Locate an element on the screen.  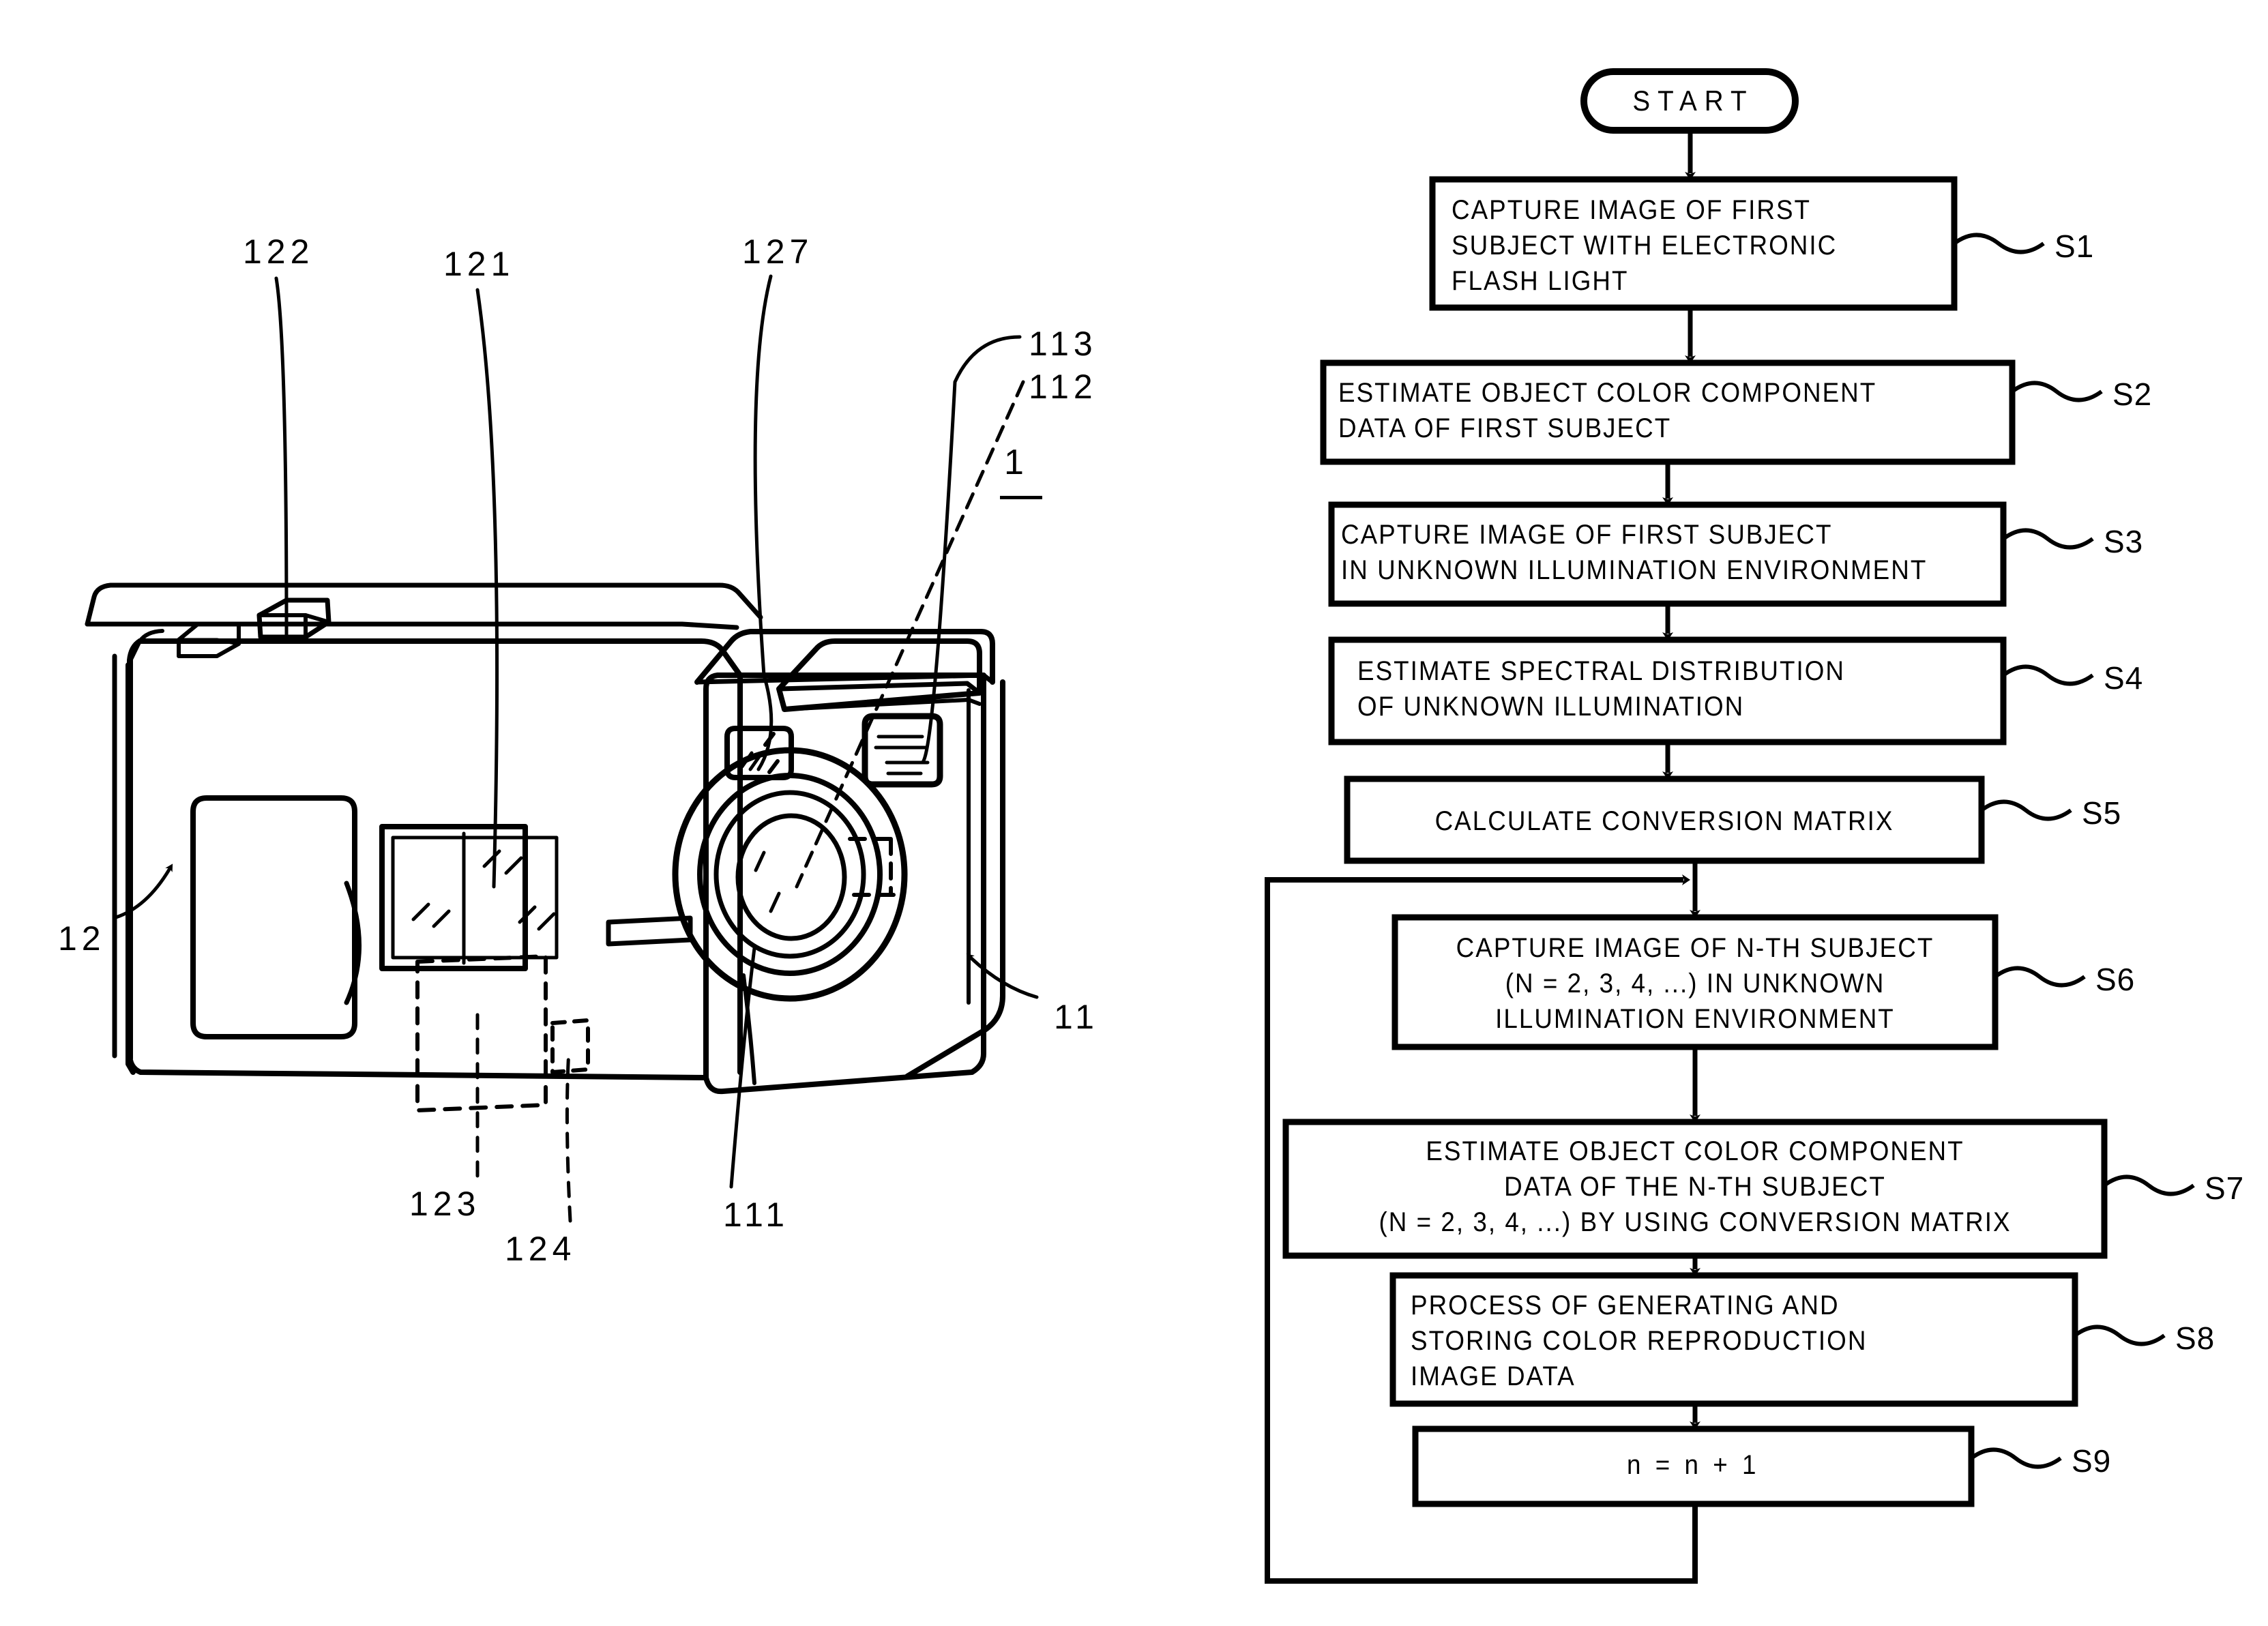
squiggle-S9 is located at coordinates (2016, 1458).